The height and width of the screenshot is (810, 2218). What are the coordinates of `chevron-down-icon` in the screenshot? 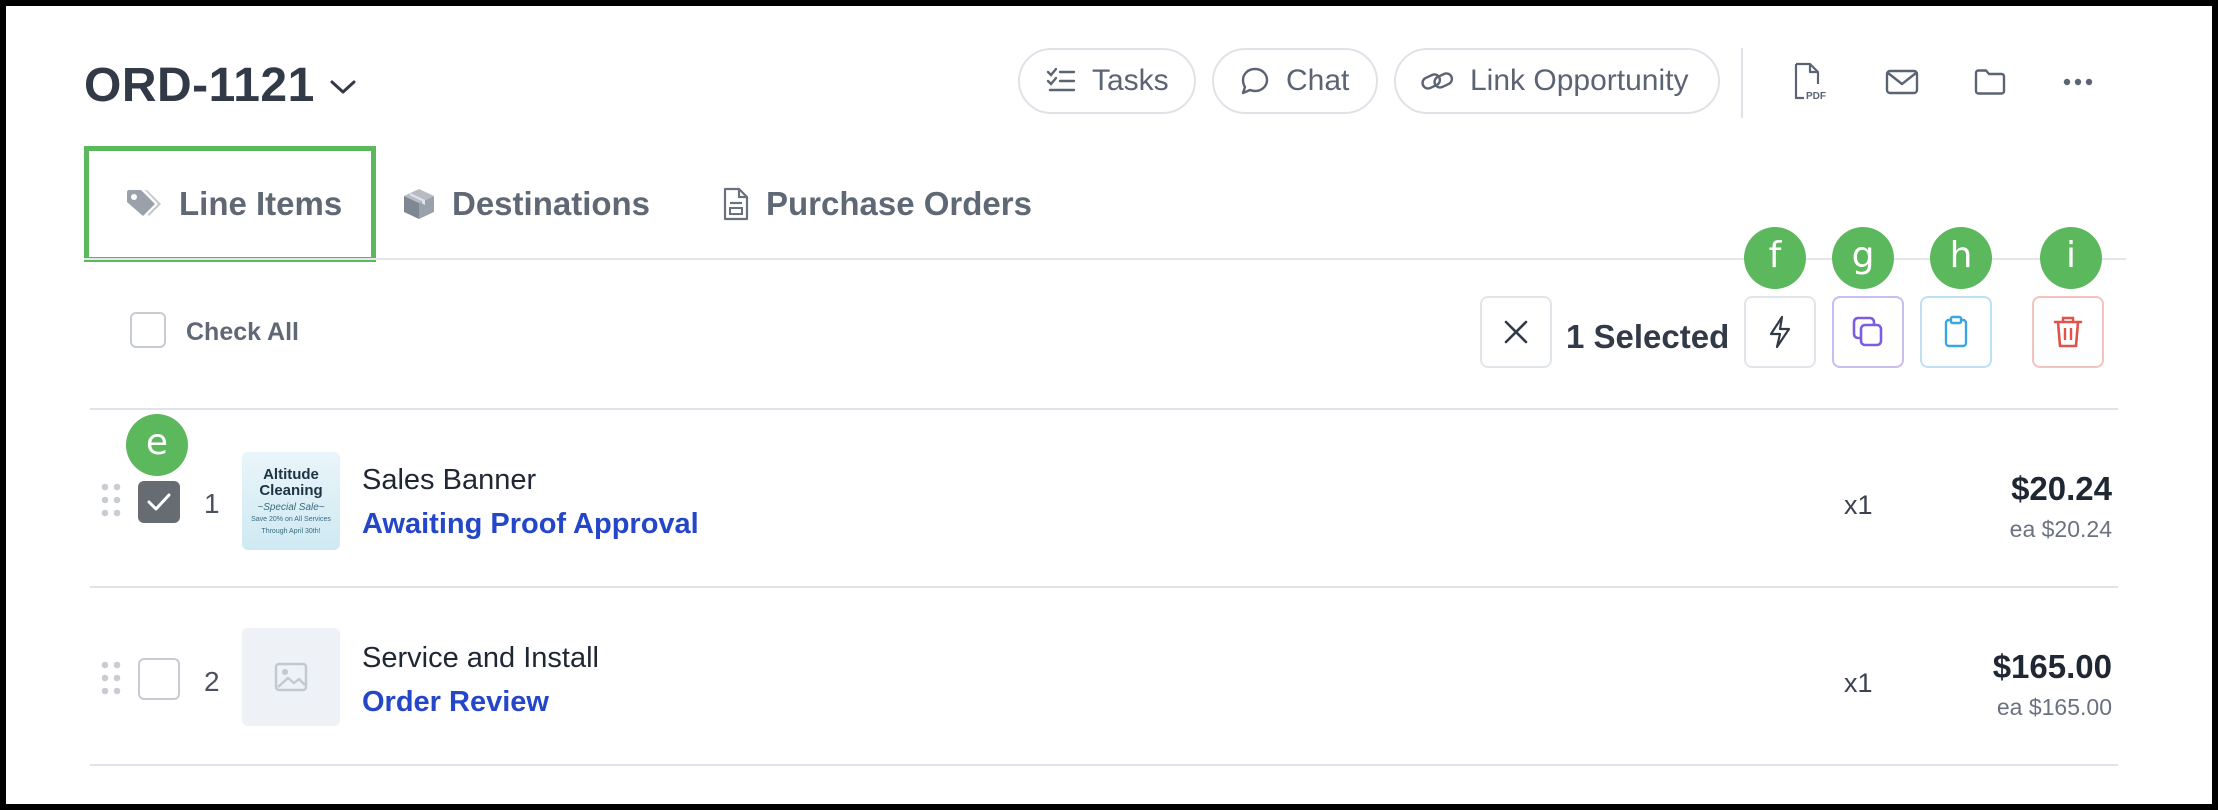 It's located at (343, 87).